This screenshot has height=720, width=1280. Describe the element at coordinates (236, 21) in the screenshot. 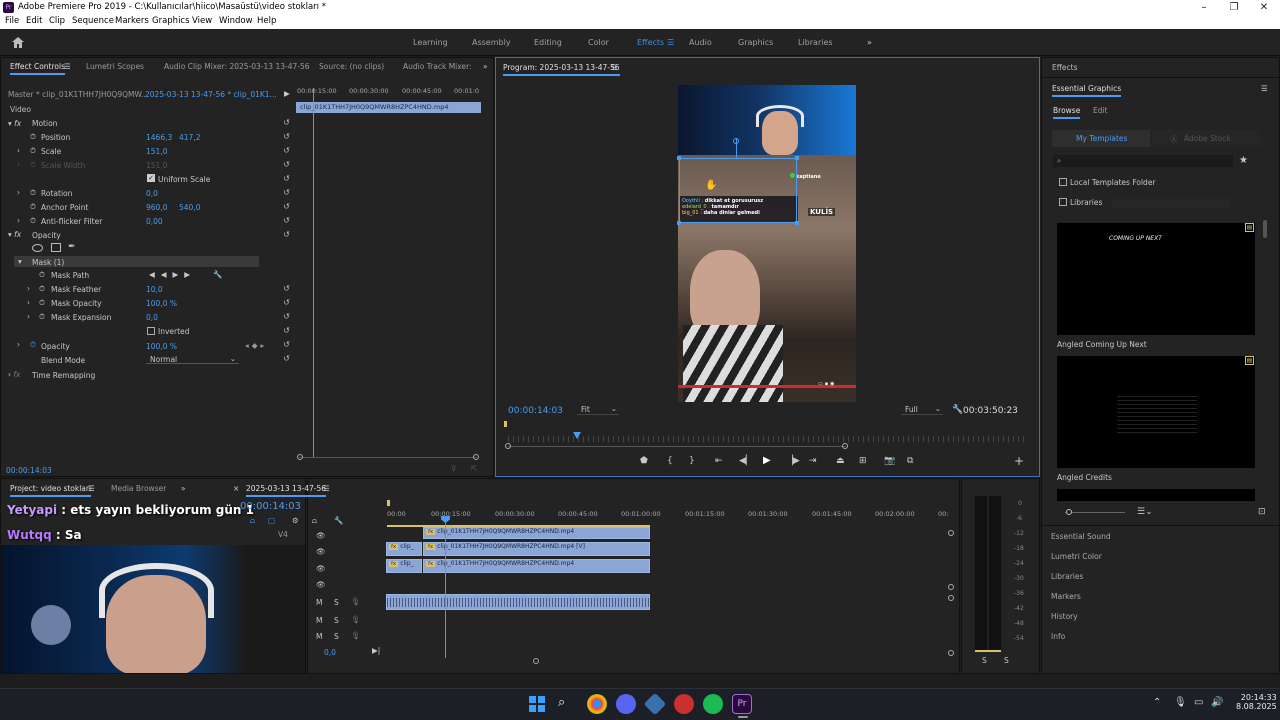

I see `menu-window: Window` at that location.